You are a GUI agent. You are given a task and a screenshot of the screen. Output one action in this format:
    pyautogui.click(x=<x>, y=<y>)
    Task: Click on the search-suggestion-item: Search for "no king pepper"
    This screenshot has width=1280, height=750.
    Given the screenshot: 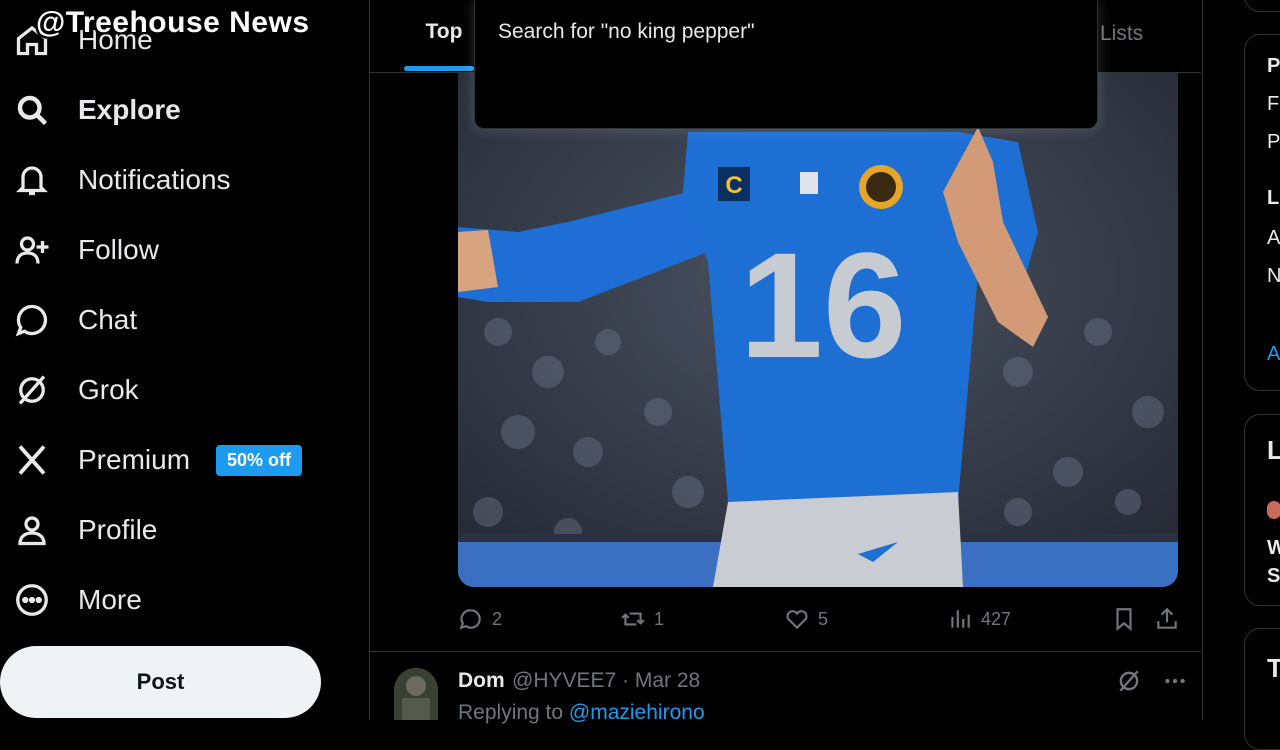 What is the action you would take?
    pyautogui.click(x=626, y=32)
    